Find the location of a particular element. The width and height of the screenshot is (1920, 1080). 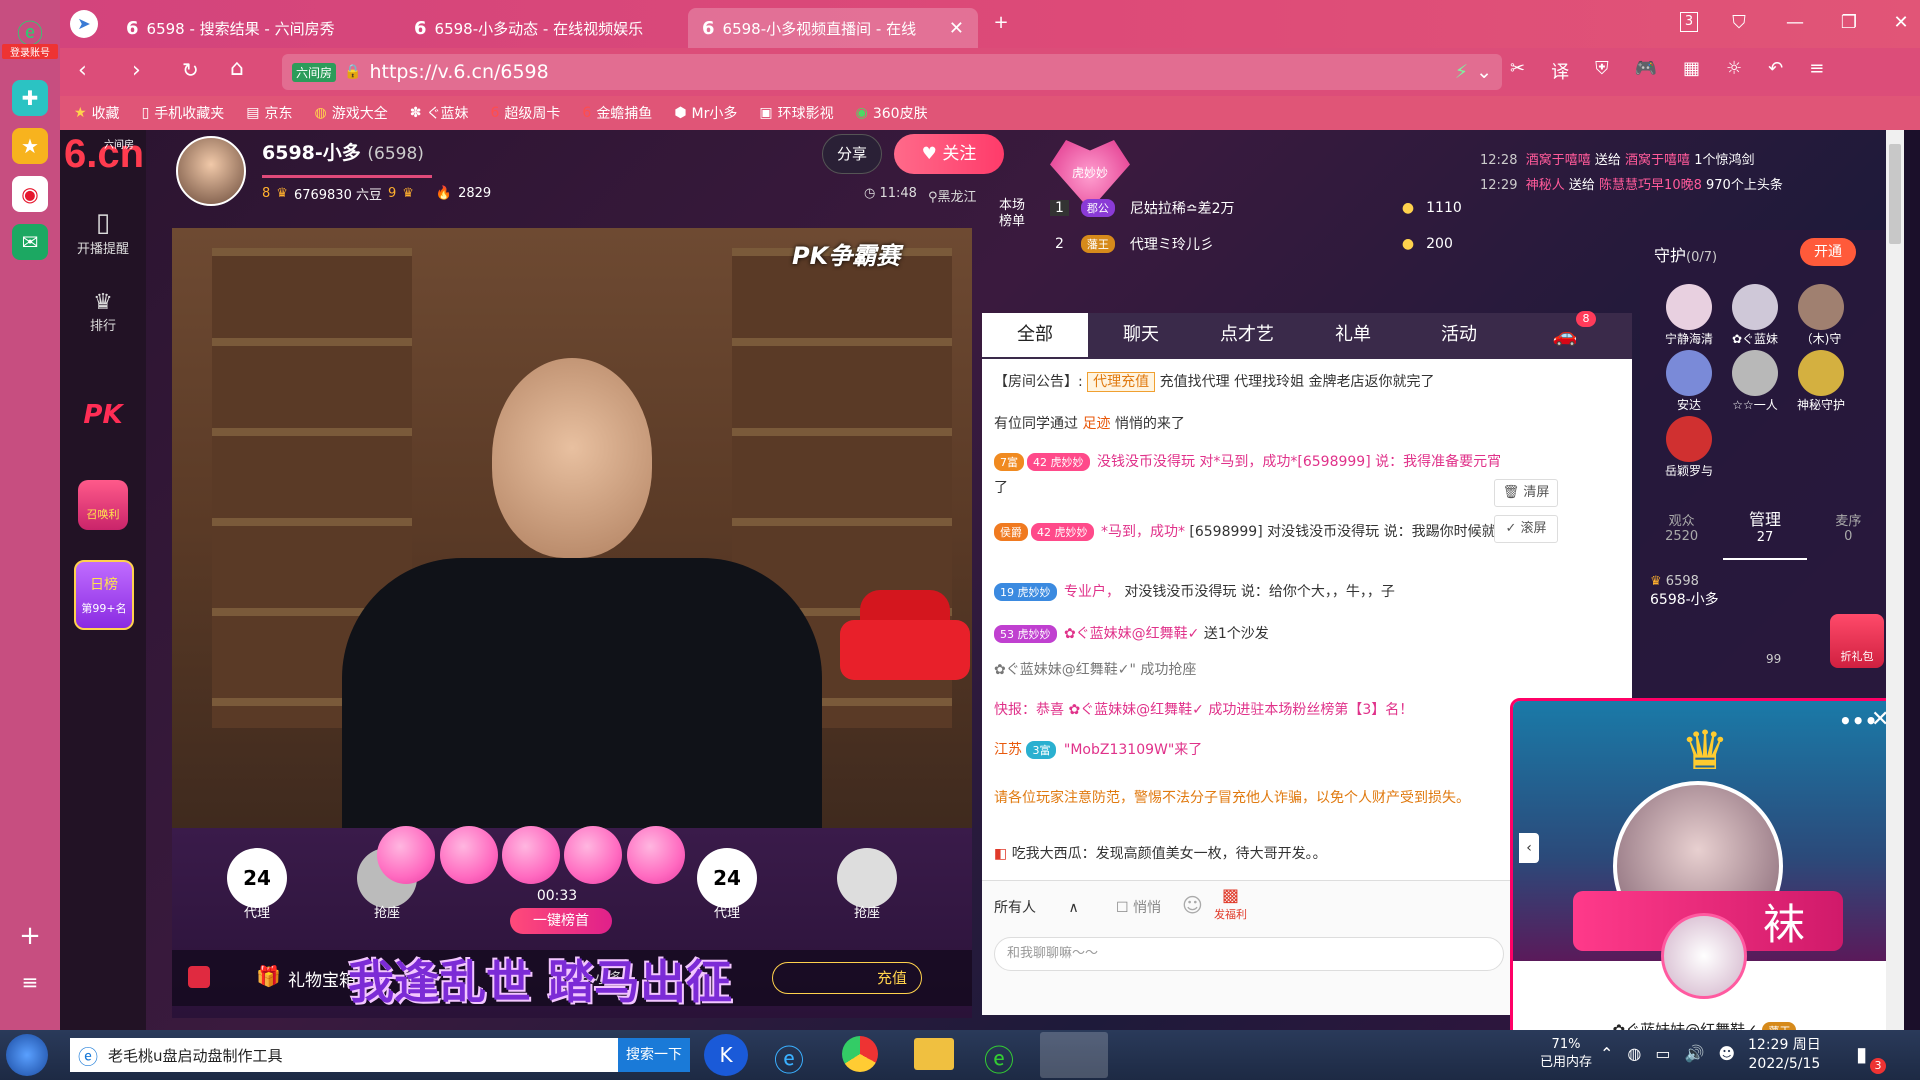

weibo-icon: ◉ is located at coordinates (30, 194).